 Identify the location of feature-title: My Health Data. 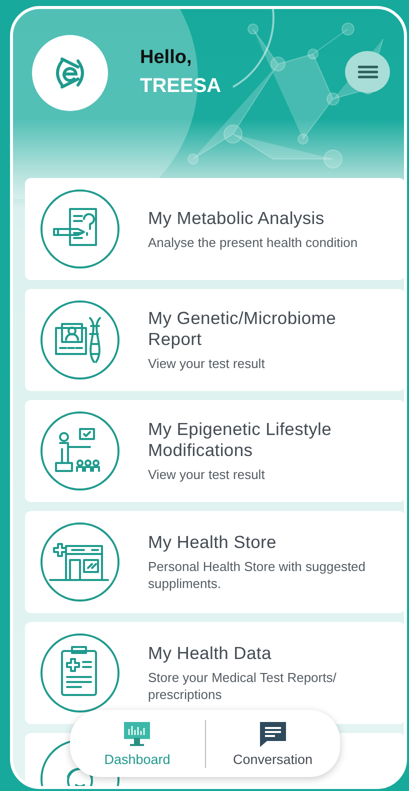
(210, 653).